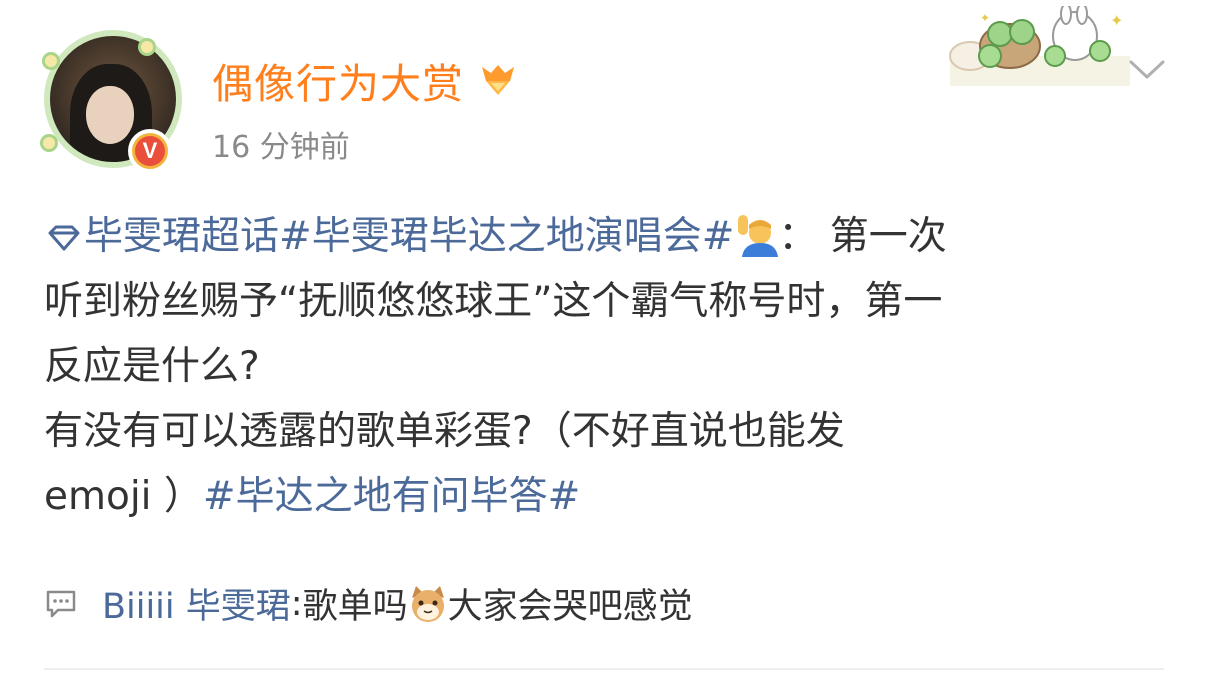 The image size is (1206, 676). Describe the element at coordinates (427, 603) in the screenshot. I see `cat-face-emoji` at that location.